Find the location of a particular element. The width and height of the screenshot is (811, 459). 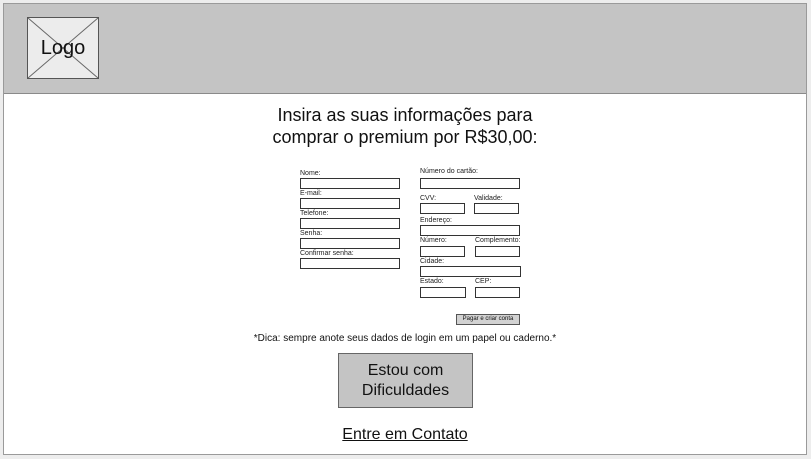

address-label: Endereço: is located at coordinates (436, 220).